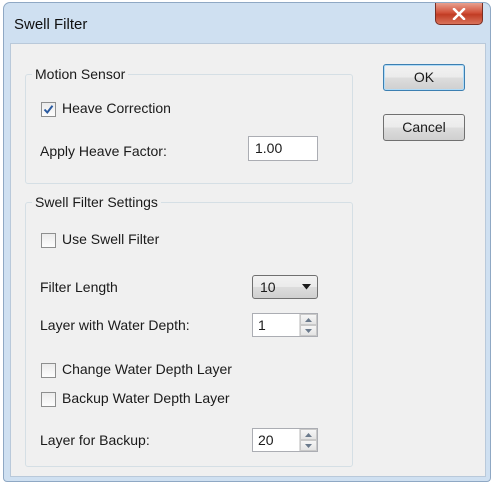  What do you see at coordinates (424, 77) in the screenshot?
I see `ok-button: OK` at bounding box center [424, 77].